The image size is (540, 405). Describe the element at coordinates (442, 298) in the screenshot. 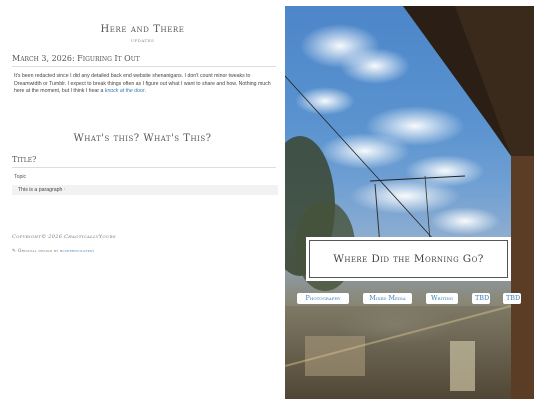

I see `nav-writing: Writing` at that location.